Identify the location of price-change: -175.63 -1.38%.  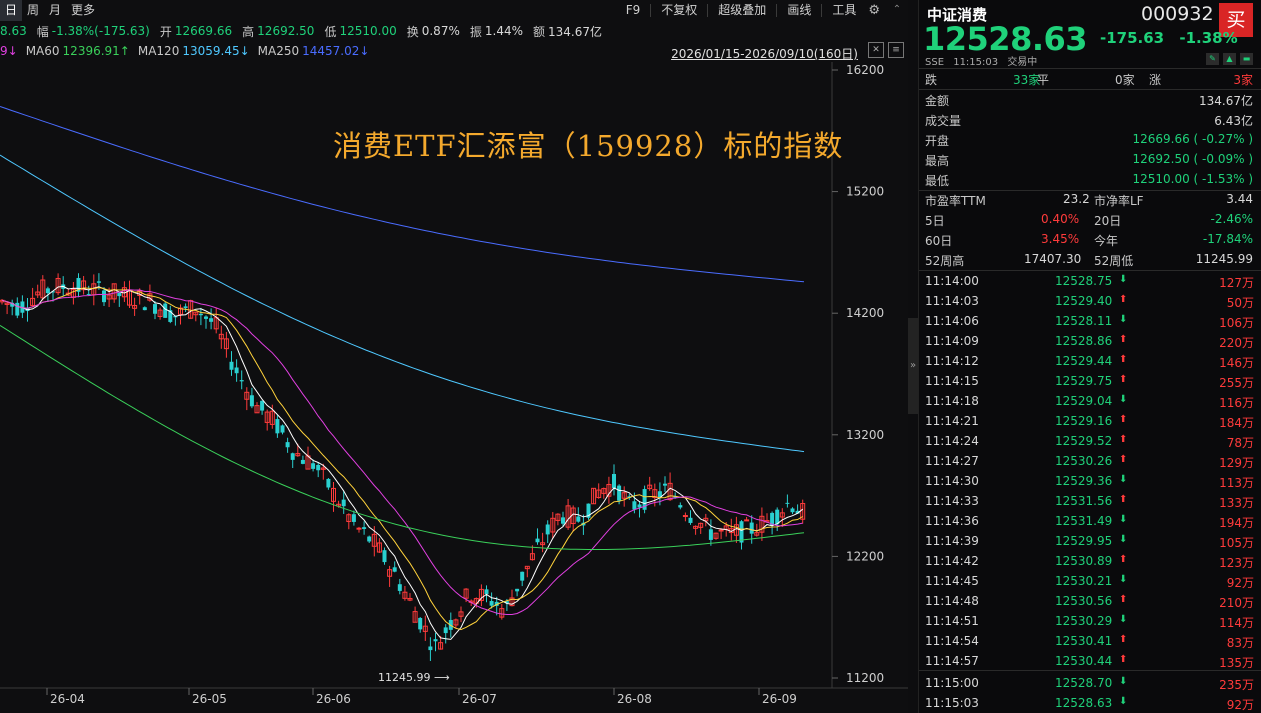
(1174, 38).